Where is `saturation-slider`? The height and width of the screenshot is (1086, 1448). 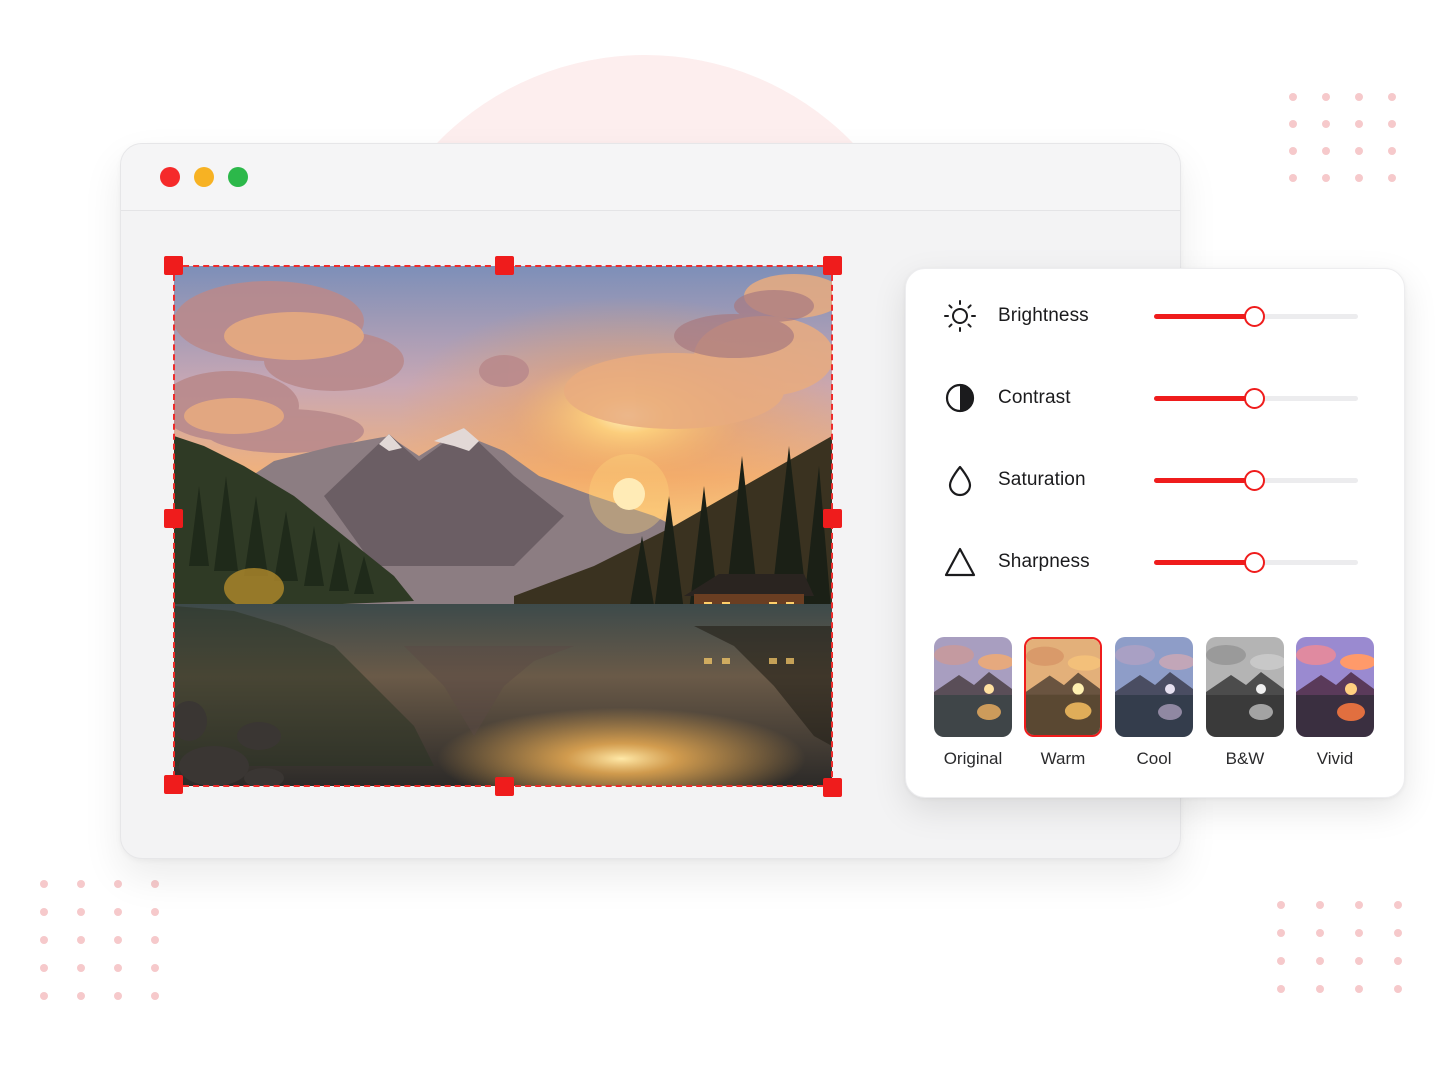
saturation-slider is located at coordinates (1256, 480).